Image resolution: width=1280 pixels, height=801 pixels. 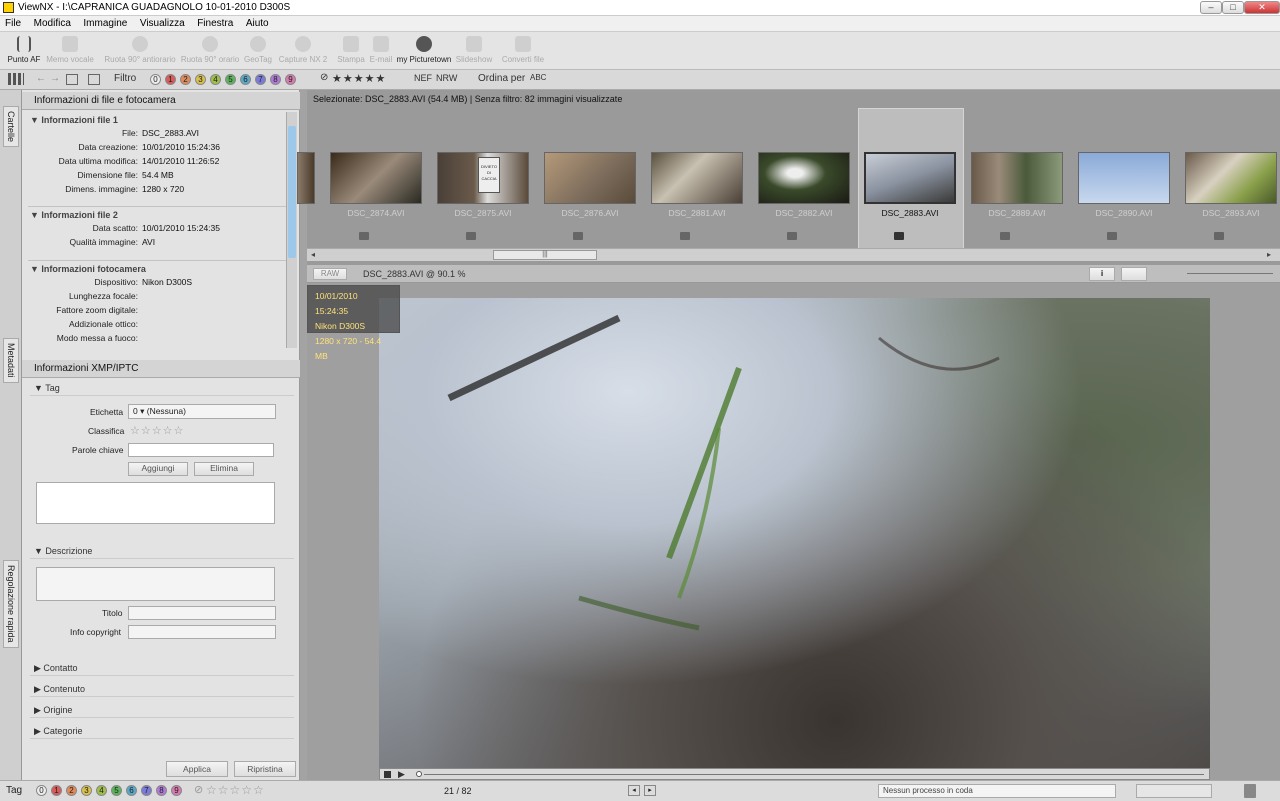 What do you see at coordinates (56, 790) in the screenshot?
I see `tag-label-1: 1` at bounding box center [56, 790].